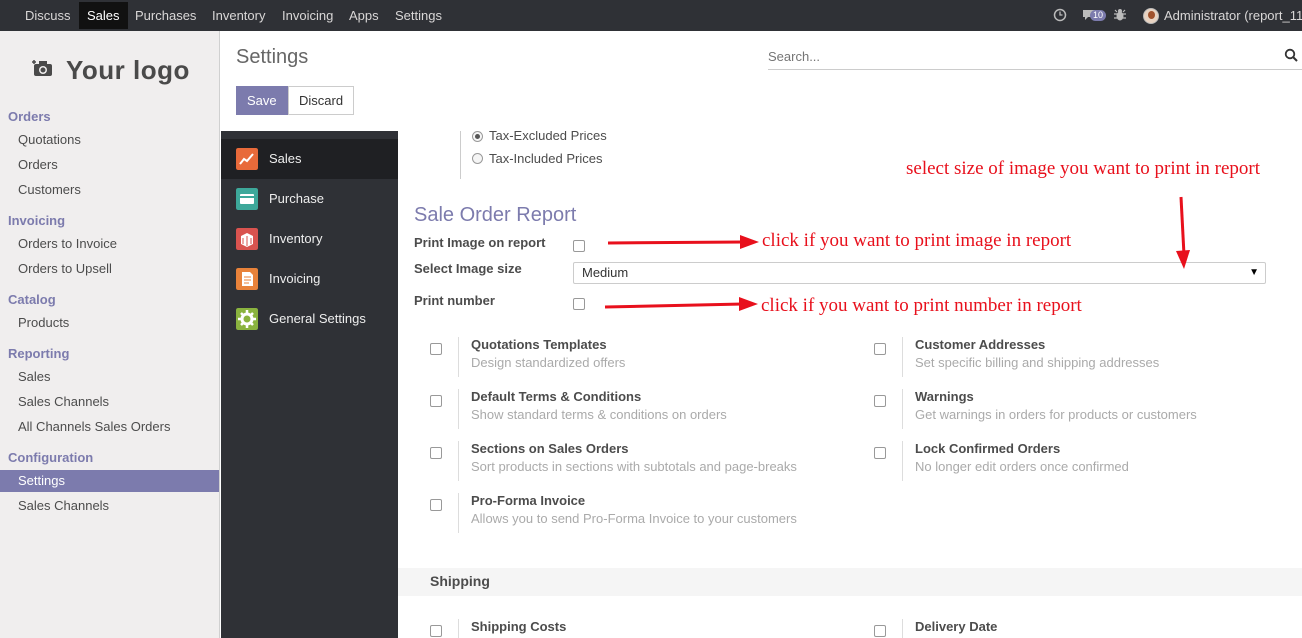  Describe the element at coordinates (1018, 56) in the screenshot. I see `search-input` at that location.